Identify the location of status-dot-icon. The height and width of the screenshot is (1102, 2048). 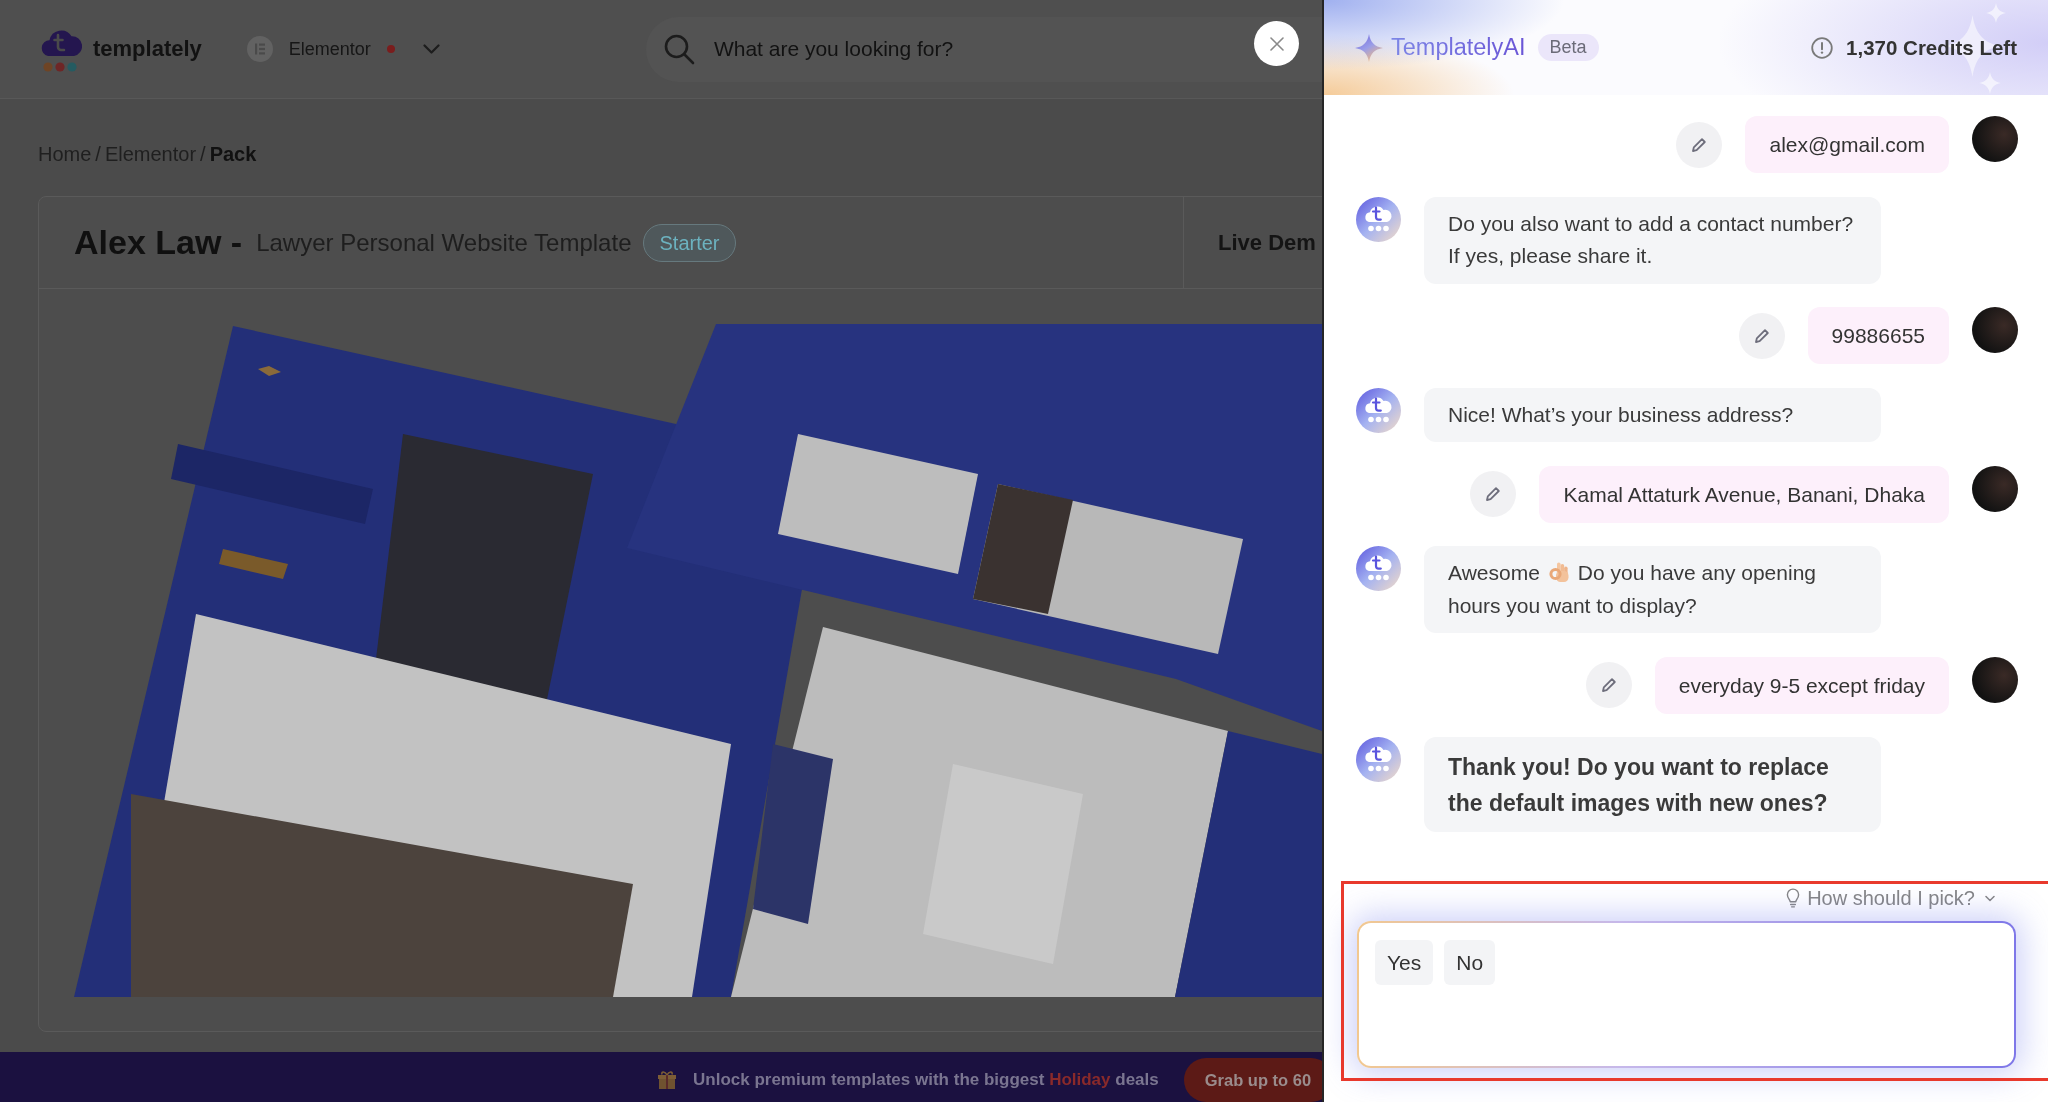
(390, 49).